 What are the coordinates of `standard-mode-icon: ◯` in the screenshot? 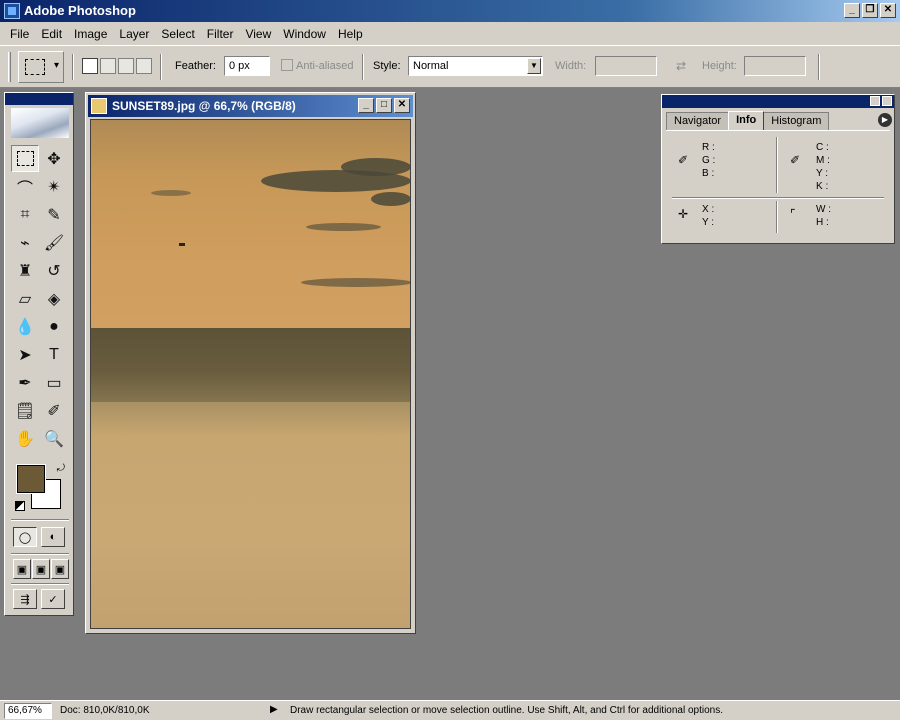 It's located at (25, 537).